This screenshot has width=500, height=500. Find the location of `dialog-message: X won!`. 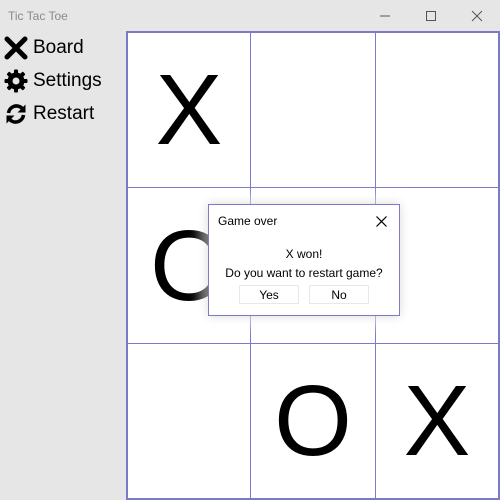

dialog-message: X won! is located at coordinates (304, 254).